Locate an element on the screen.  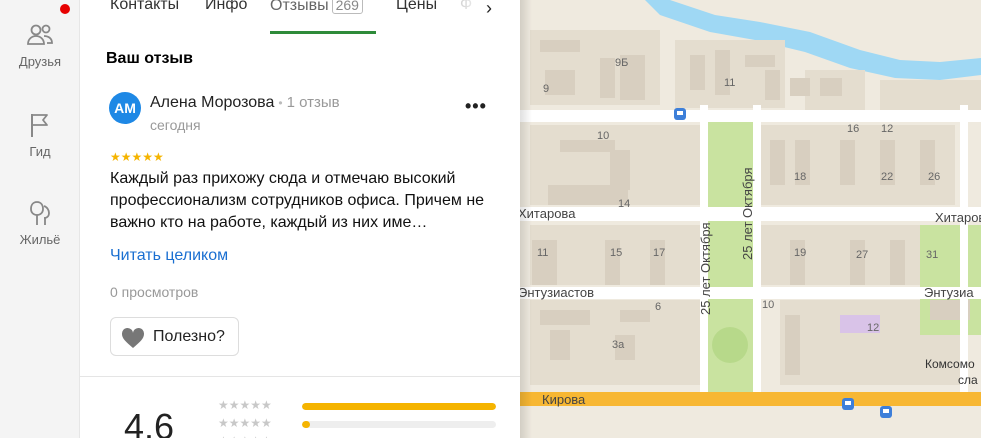
section-divider is located at coordinates (300, 376).